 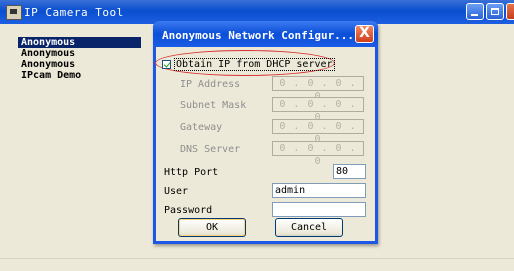 What do you see at coordinates (318, 89) in the screenshot?
I see `ip-address-field: 0 . 0 . 0 . 0` at bounding box center [318, 89].